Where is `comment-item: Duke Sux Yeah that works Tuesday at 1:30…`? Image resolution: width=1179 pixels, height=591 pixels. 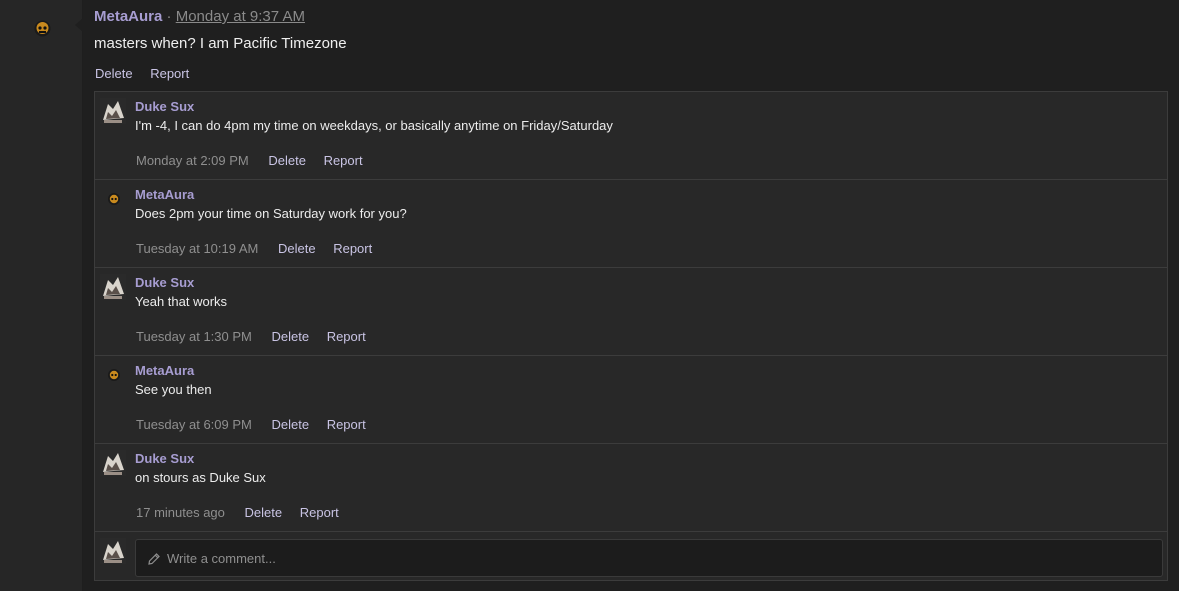
comment-item: Duke Sux Yeah that works Tuesday at 1:30… is located at coordinates (631, 312).